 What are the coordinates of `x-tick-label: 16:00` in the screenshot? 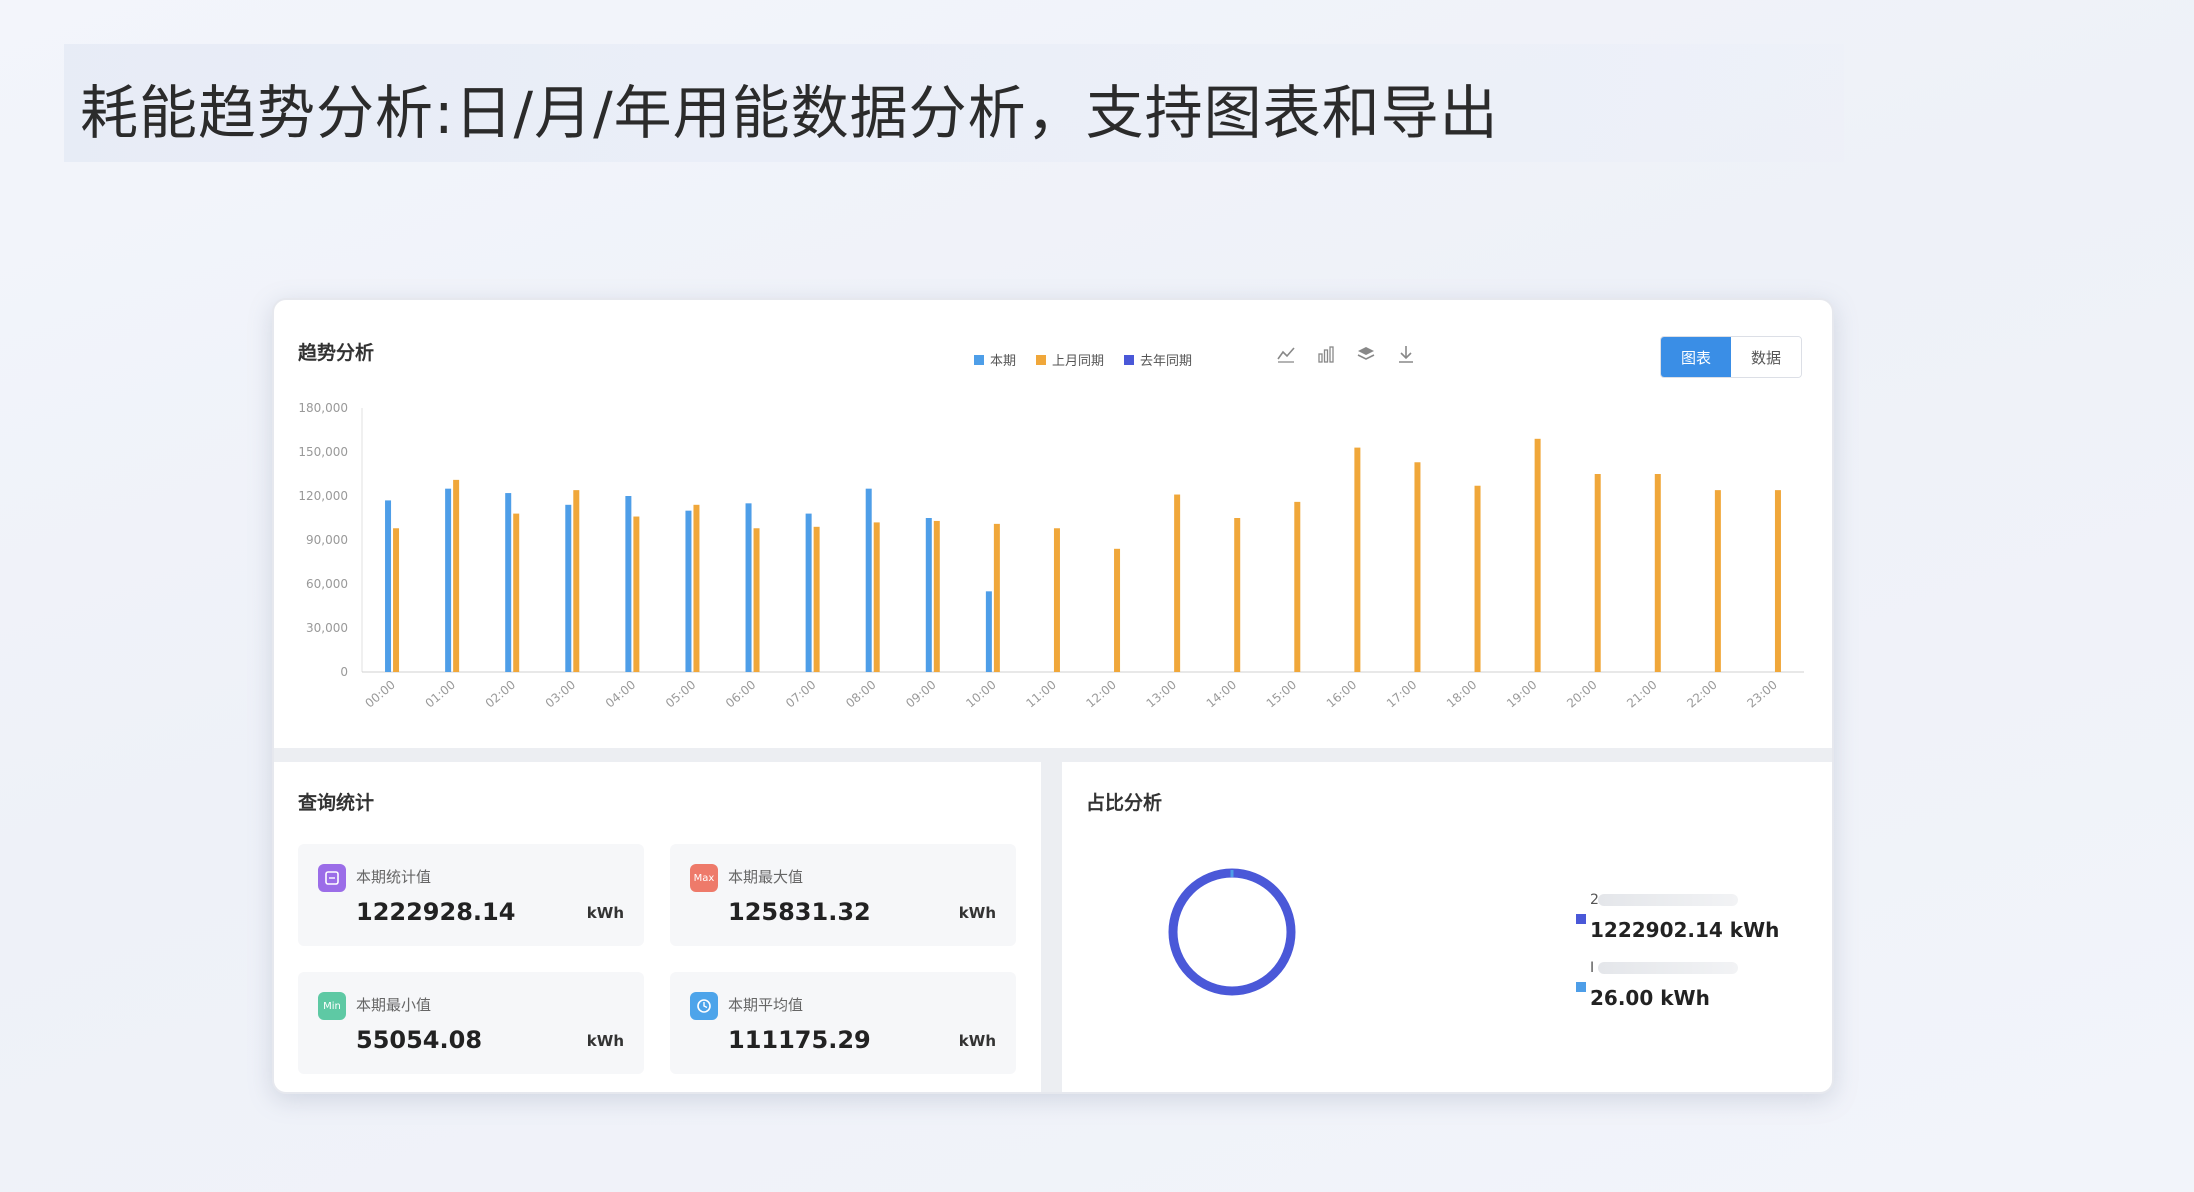 It's located at (1341, 694).